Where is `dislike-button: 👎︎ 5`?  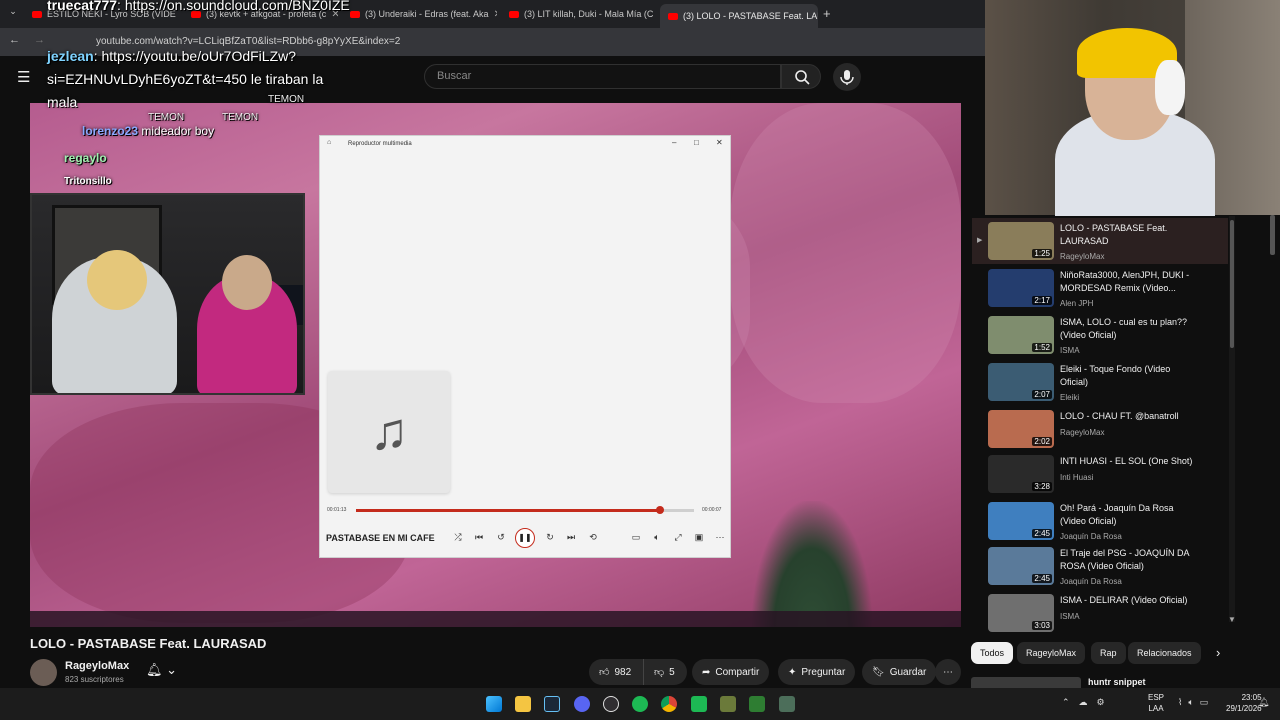 dislike-button: 👎︎ 5 is located at coordinates (665, 672).